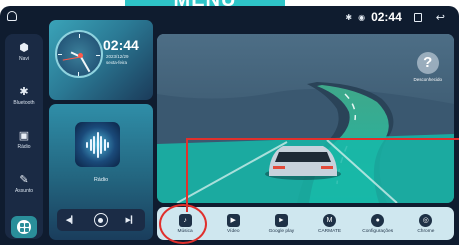 The width and height of the screenshot is (459, 245). What do you see at coordinates (362, 17) in the screenshot?
I see `location-icon: ◉` at bounding box center [362, 17].